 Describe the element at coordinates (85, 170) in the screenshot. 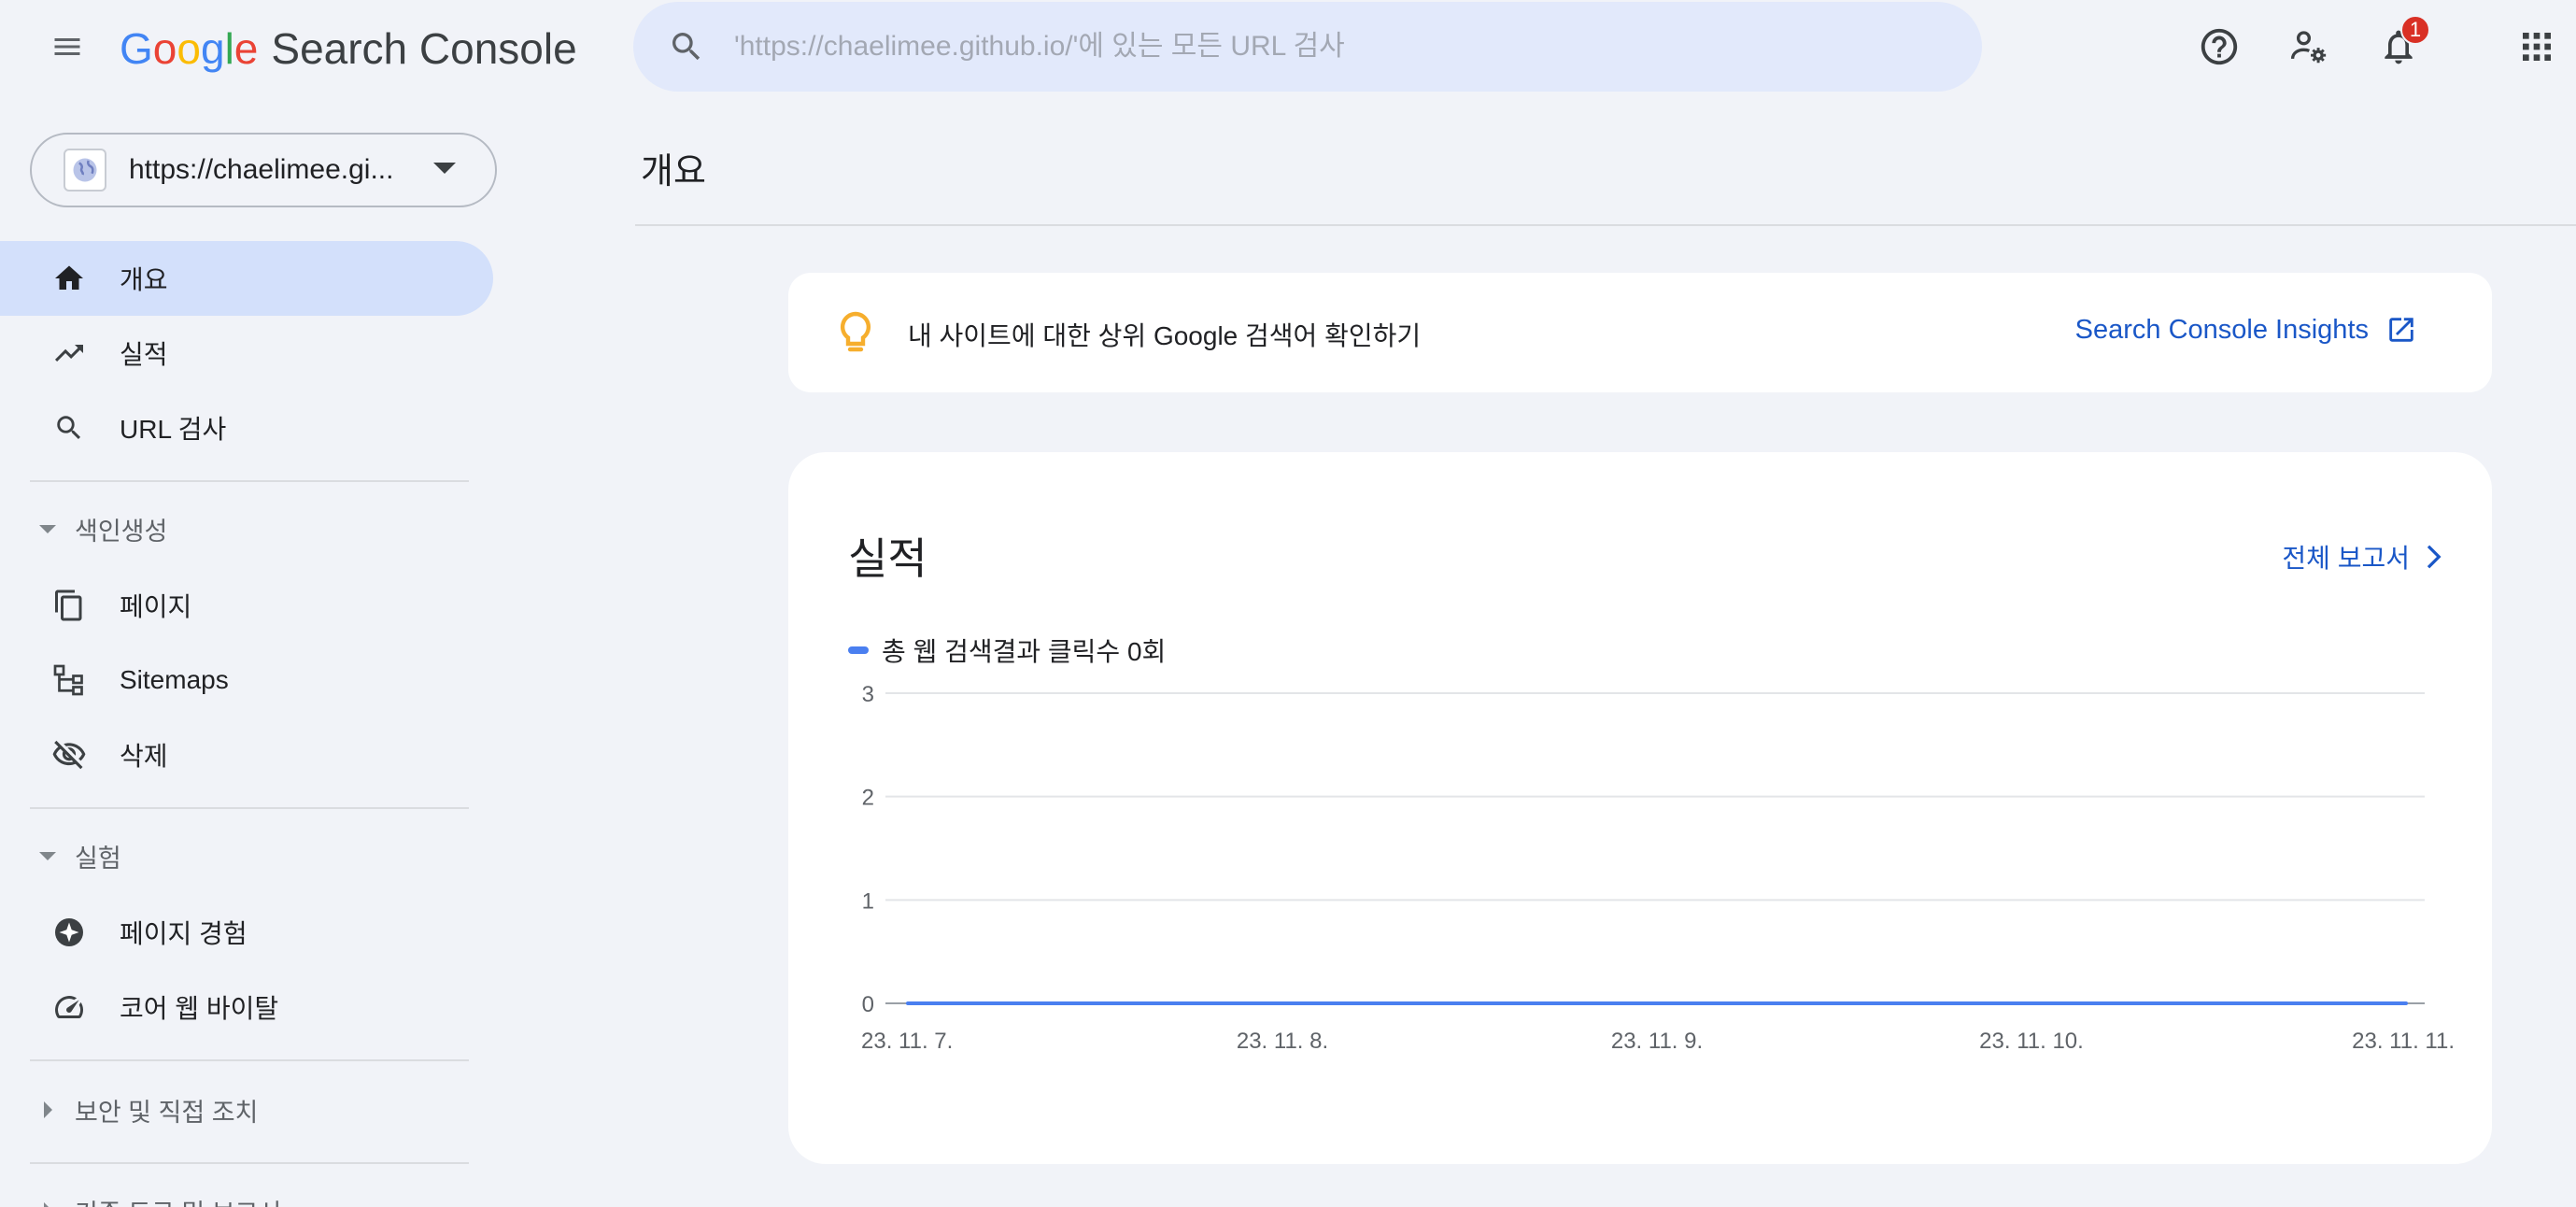

I see `property-globe-icon` at that location.